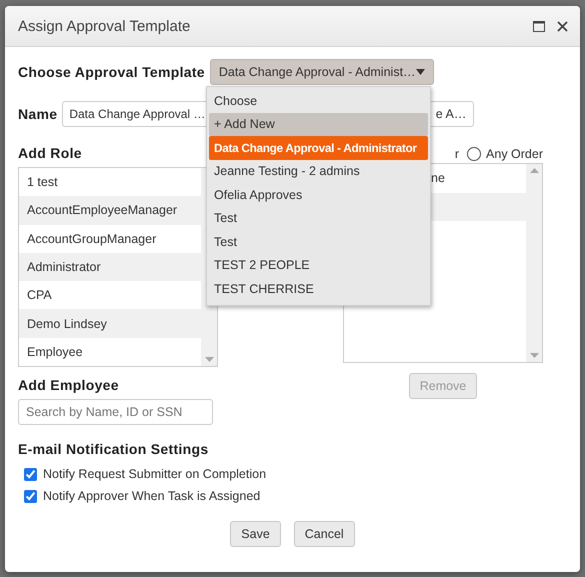 This screenshot has height=577, width=585. I want to click on close-button, so click(562, 26).